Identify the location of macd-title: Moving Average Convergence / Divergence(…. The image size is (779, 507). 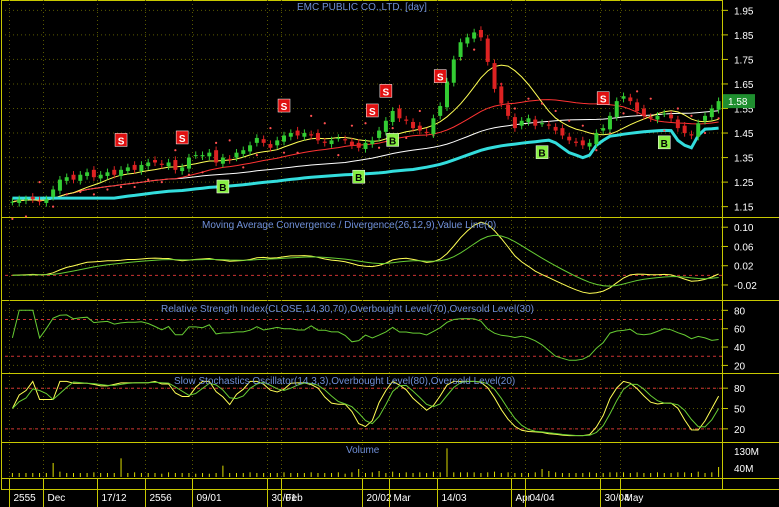
(349, 225).